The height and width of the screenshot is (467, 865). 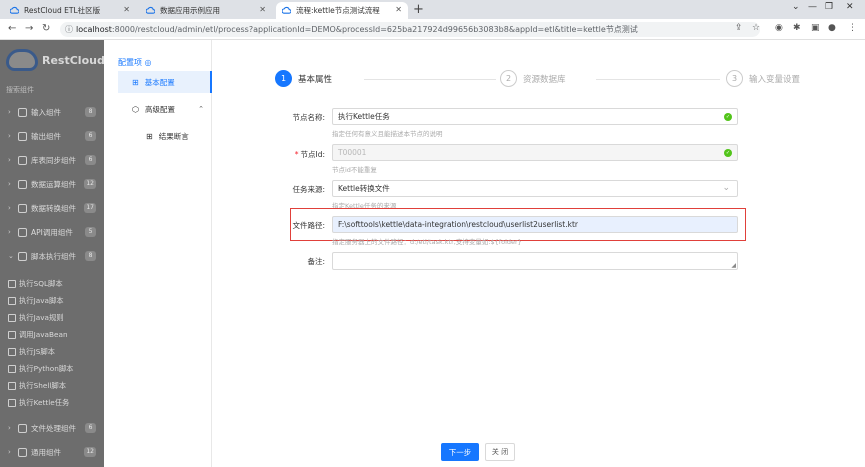 I want to click on nav-group-label: 数据转换组件, so click(x=53, y=208).